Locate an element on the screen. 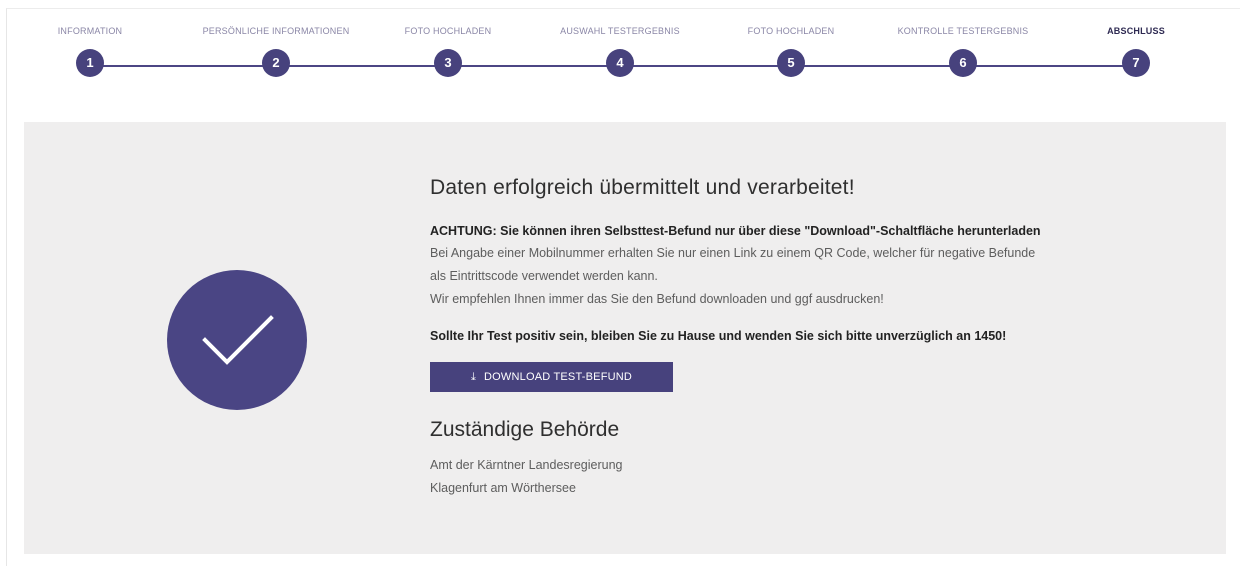 The height and width of the screenshot is (571, 1247). step-label-active: ABSCHLUSS is located at coordinates (1136, 31).